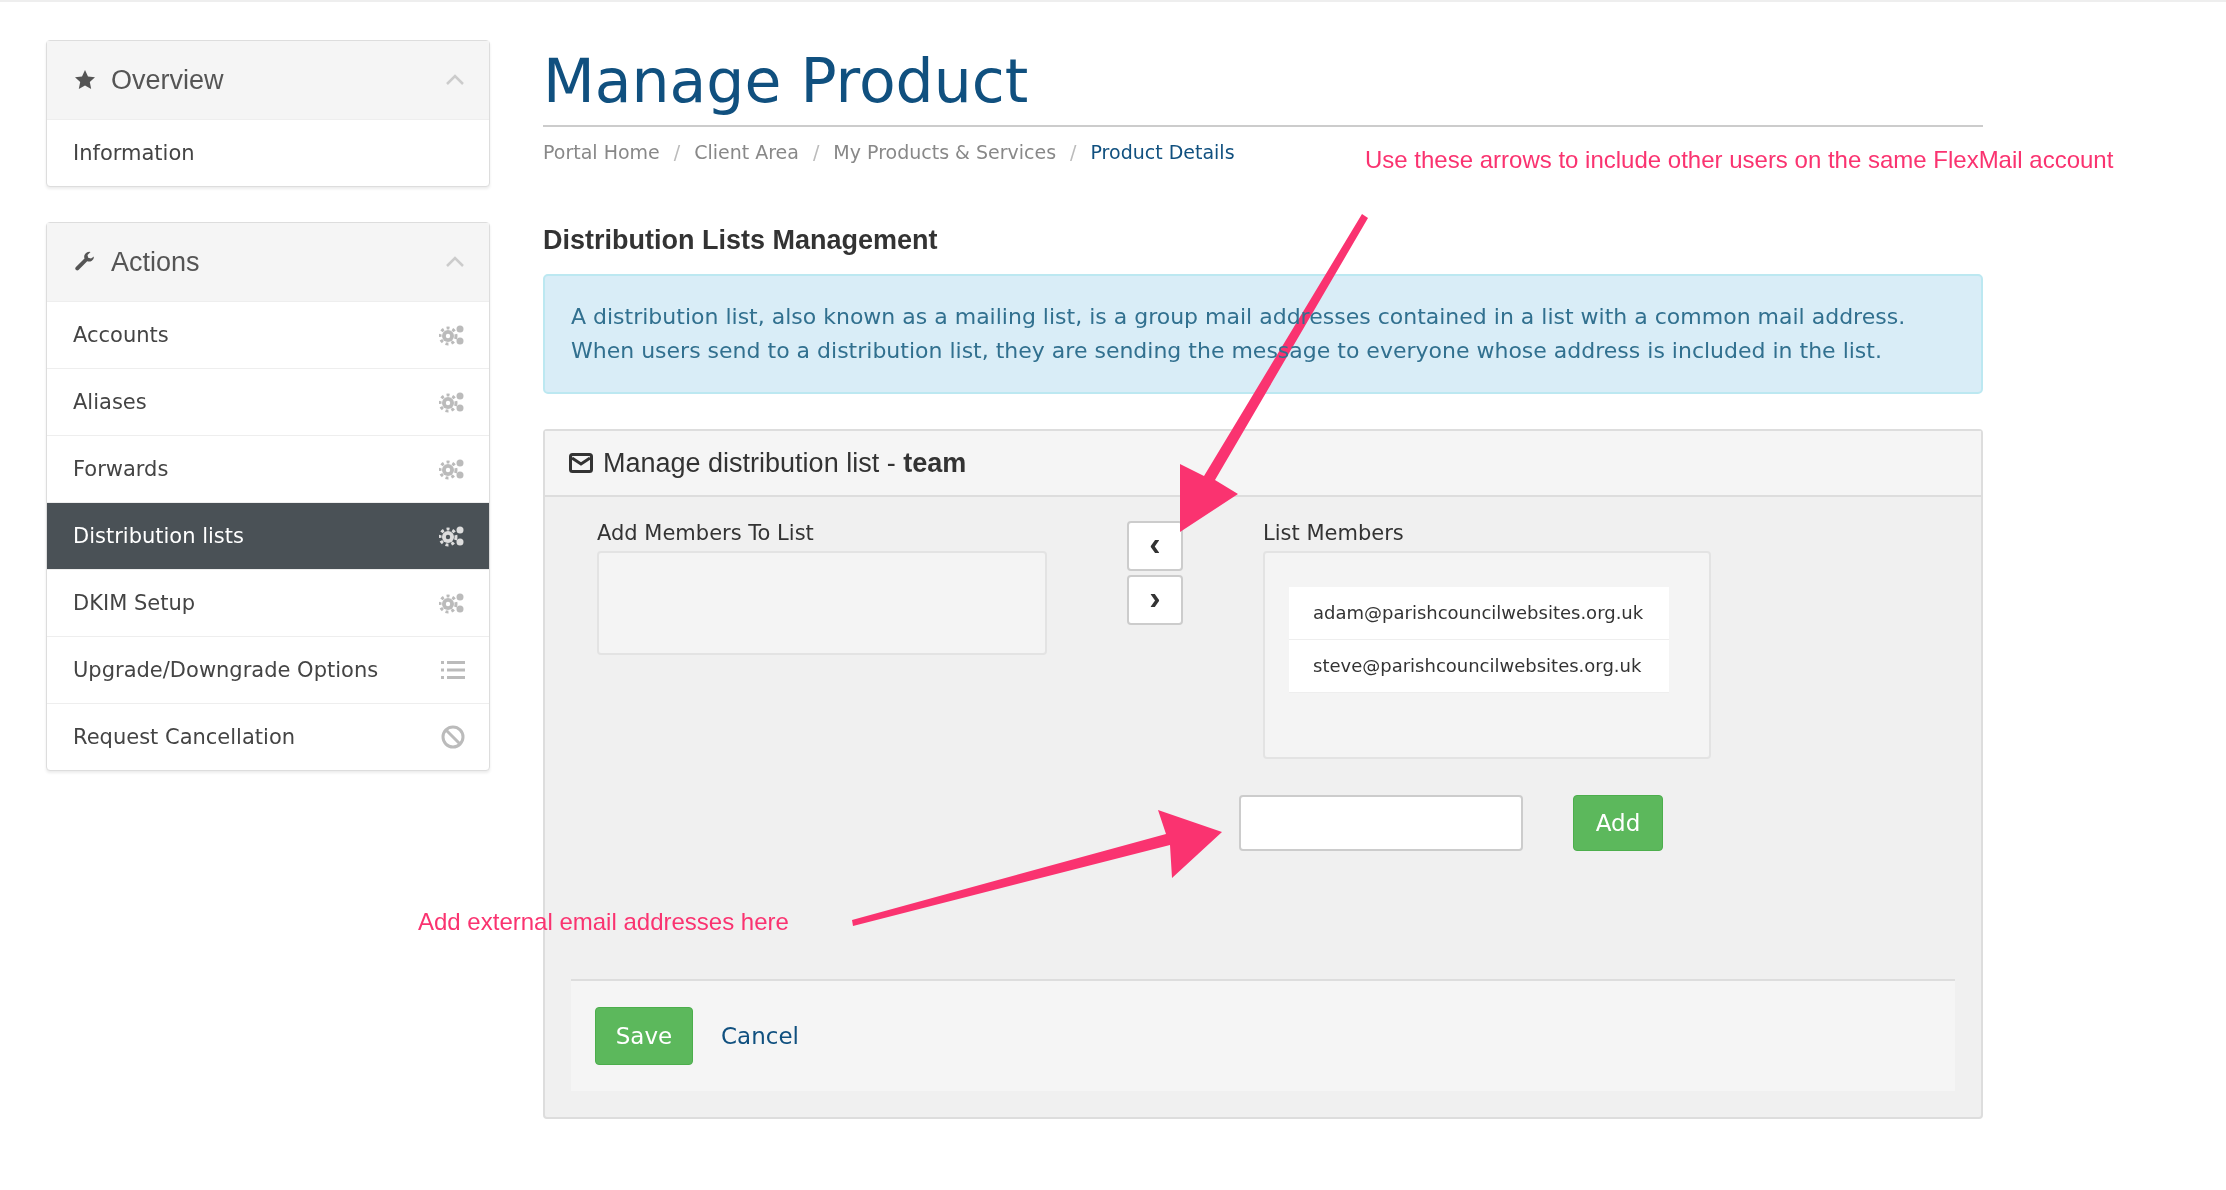 The width and height of the screenshot is (2226, 1190). I want to click on sidebar-item: Information, so click(268, 152).